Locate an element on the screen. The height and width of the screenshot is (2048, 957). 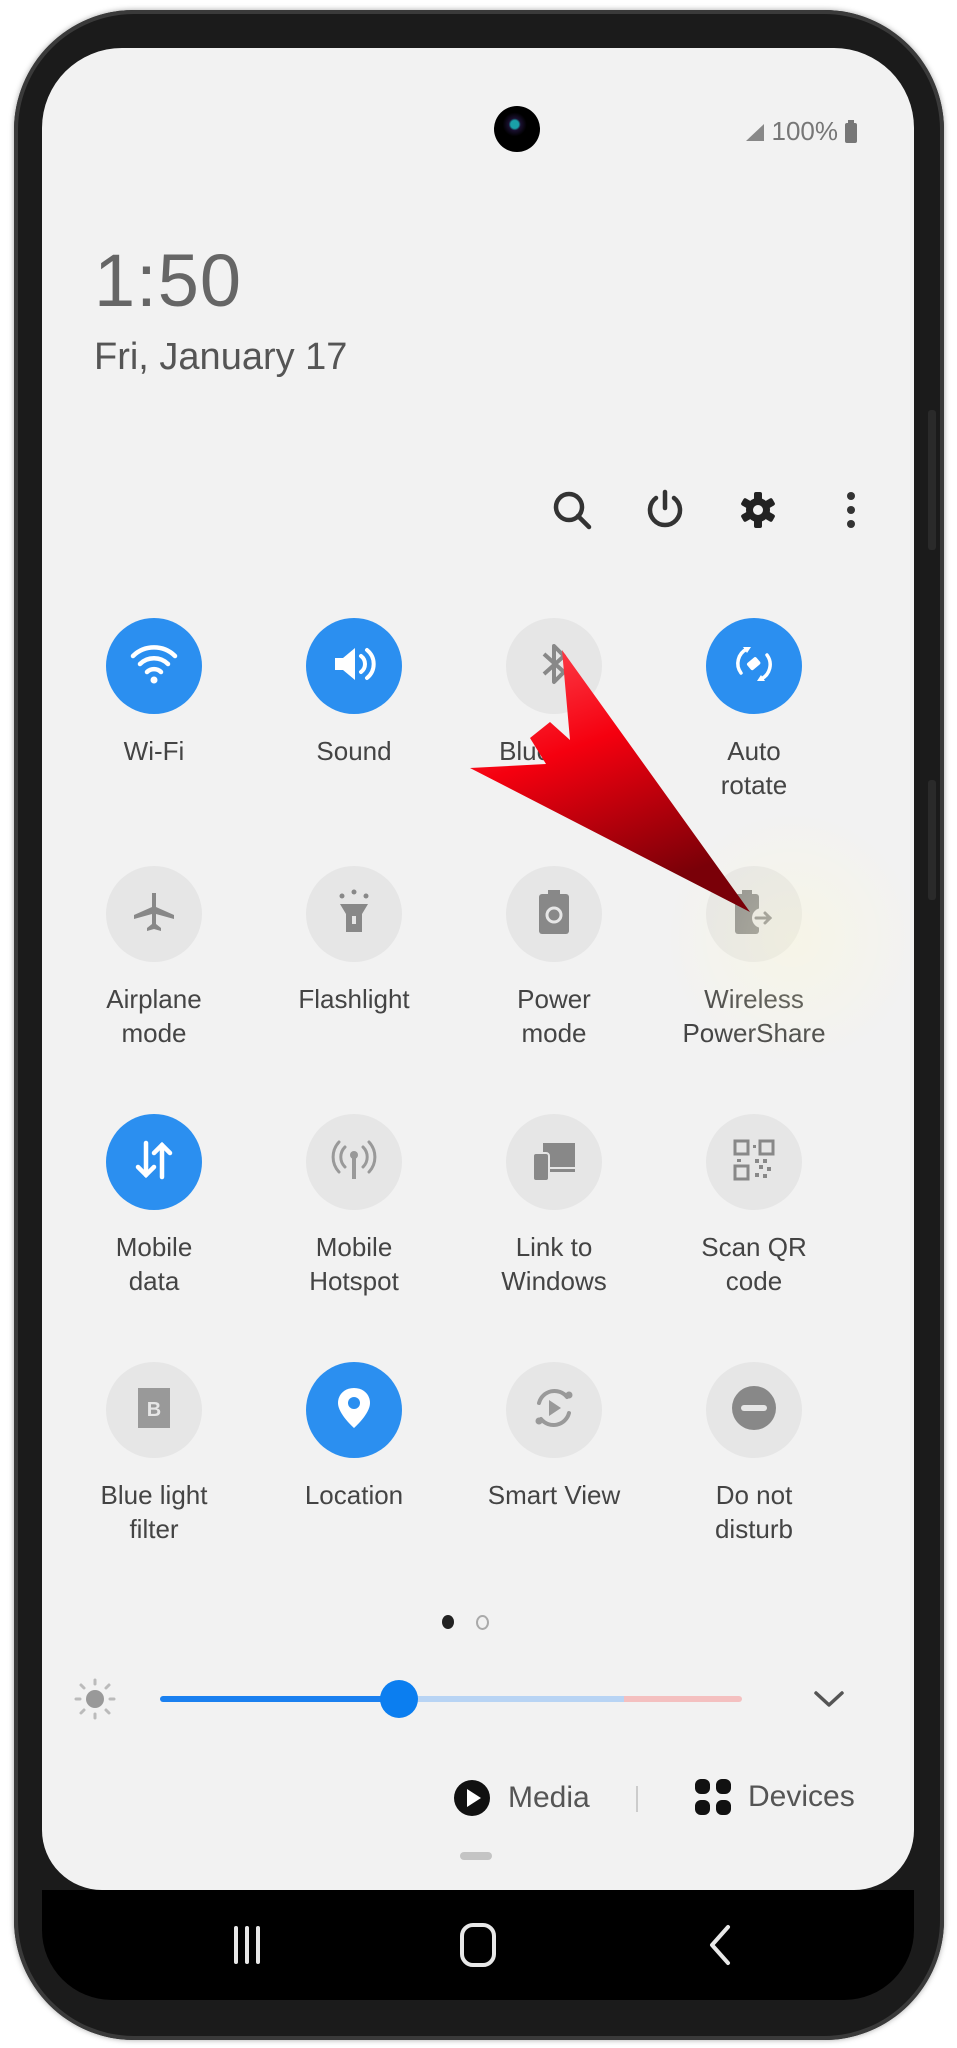
smart-view-icon is located at coordinates (554, 1410).